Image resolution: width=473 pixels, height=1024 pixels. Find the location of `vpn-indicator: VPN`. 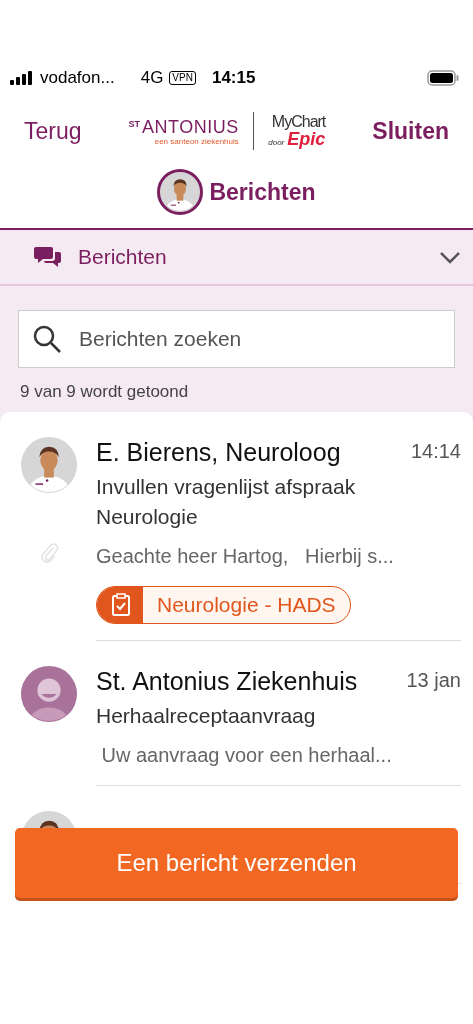

vpn-indicator: VPN is located at coordinates (182, 78).